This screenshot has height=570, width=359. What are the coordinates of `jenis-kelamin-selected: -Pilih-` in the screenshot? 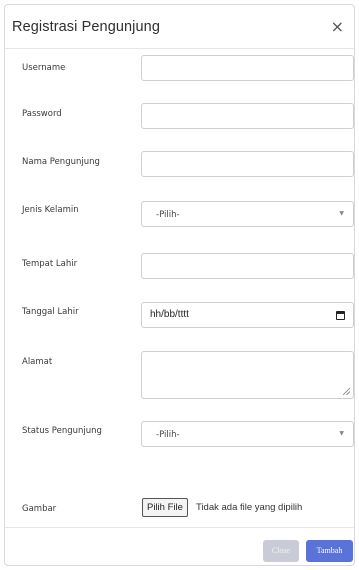 It's located at (168, 215).